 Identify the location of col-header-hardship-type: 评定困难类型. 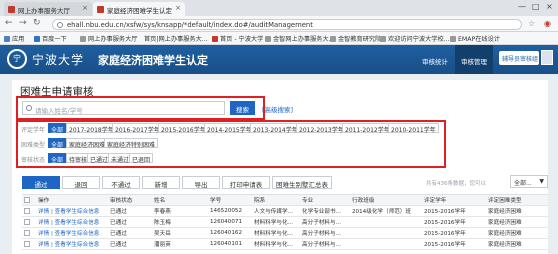
(517, 200).